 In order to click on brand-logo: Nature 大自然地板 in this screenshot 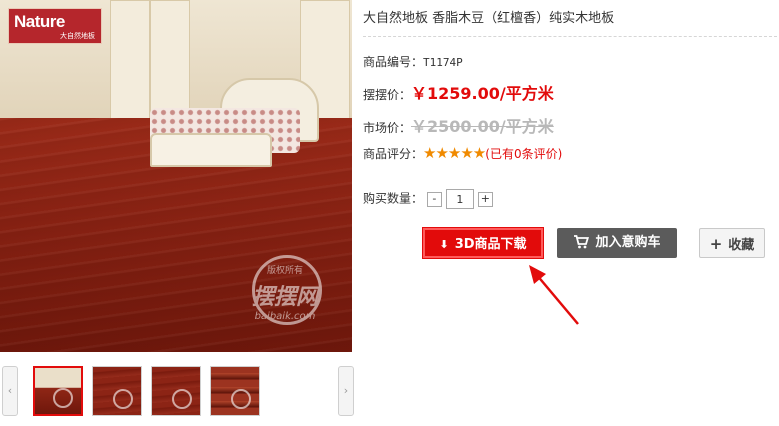, I will do `click(55, 26)`.